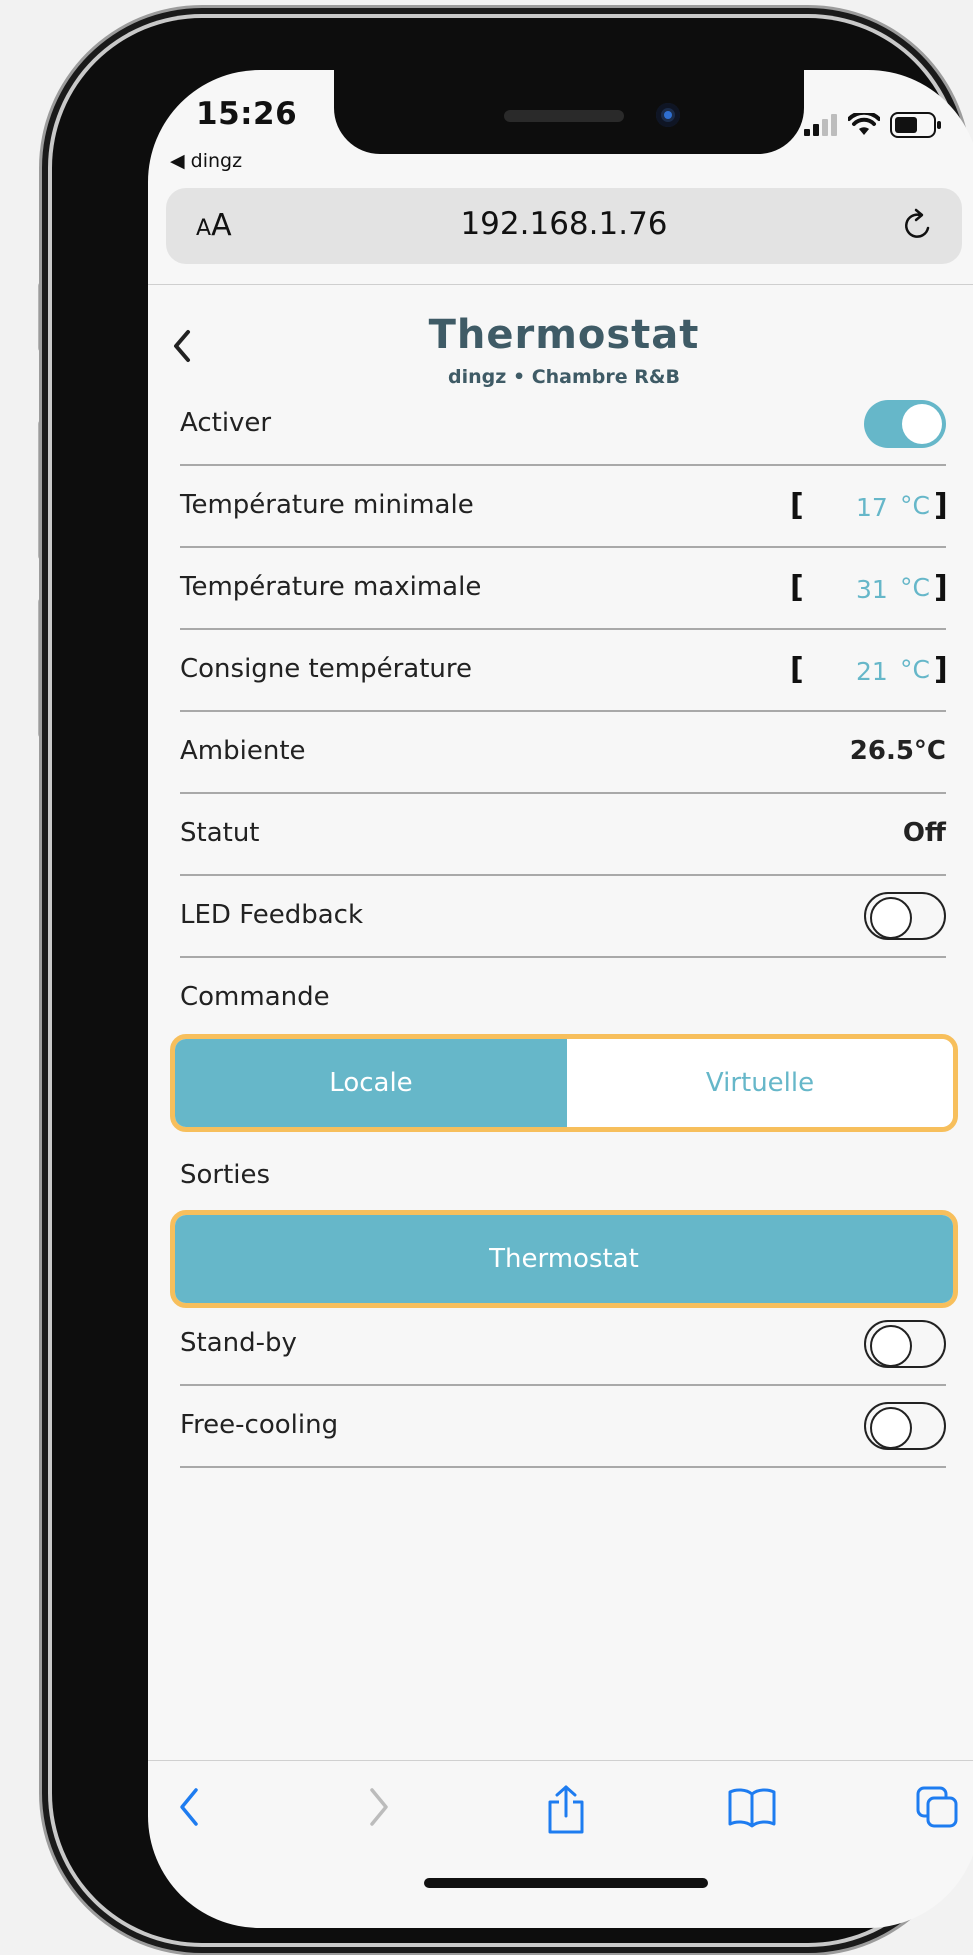  What do you see at coordinates (820, 125) in the screenshot?
I see `cellular-signal-icon` at bounding box center [820, 125].